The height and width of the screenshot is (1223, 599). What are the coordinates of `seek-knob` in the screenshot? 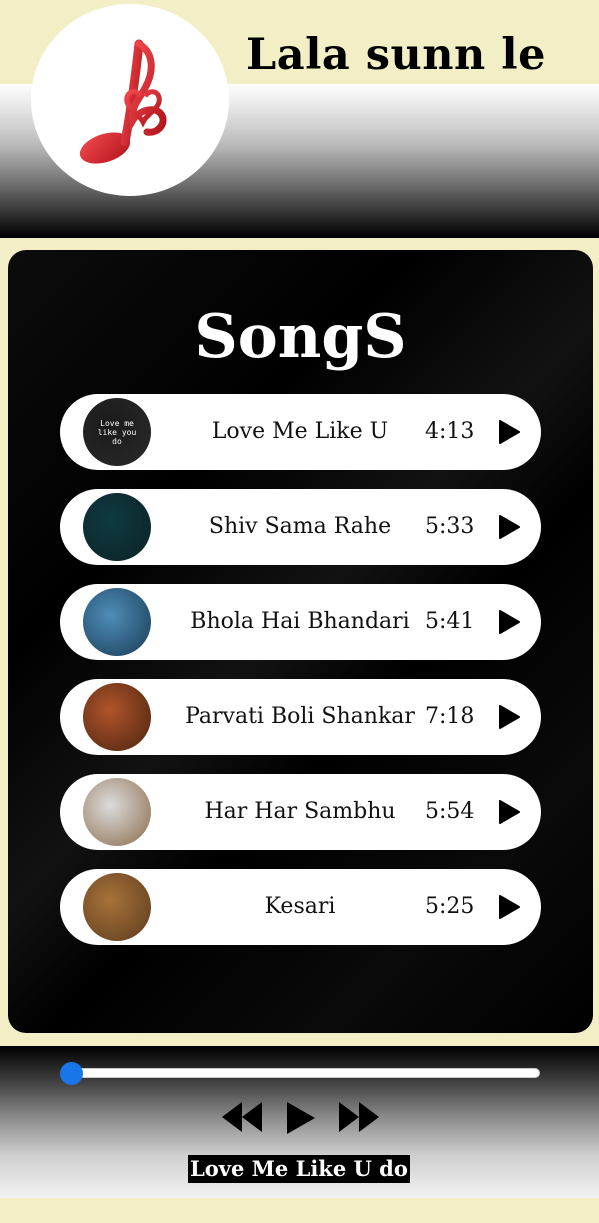 It's located at (71, 1073).